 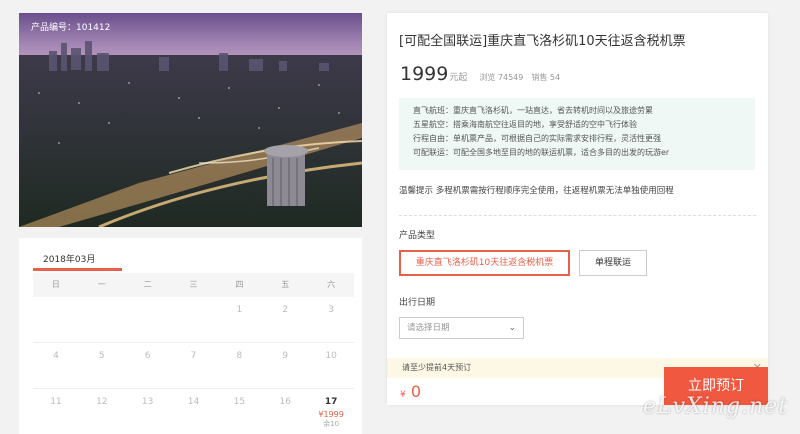 I want to click on site-watermark: eLvXing.net, so click(x=715, y=406).